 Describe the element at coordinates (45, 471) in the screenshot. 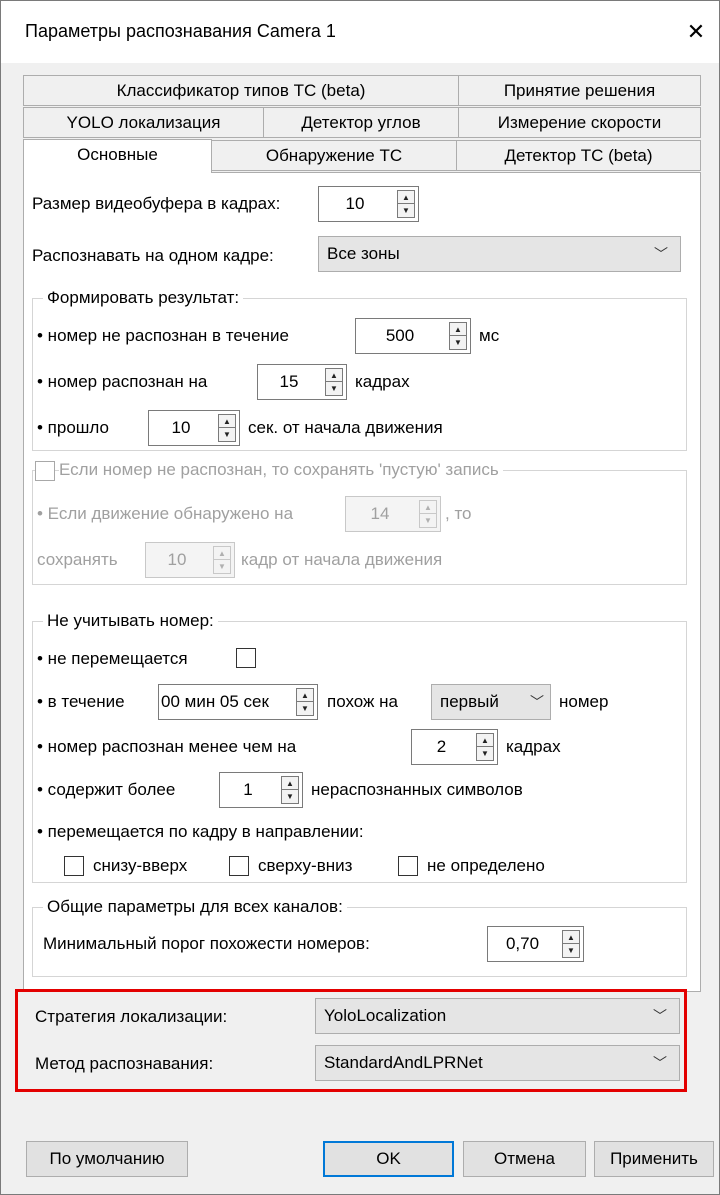

I see `empty-record-checkbox` at that location.